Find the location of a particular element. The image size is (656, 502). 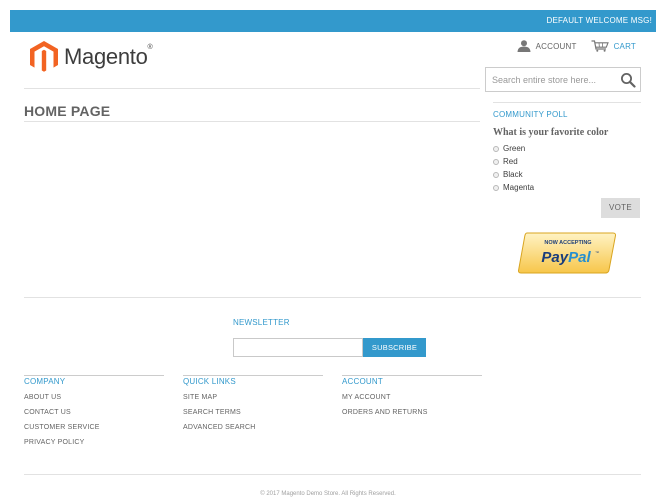

footer-divider is located at coordinates (332, 297).